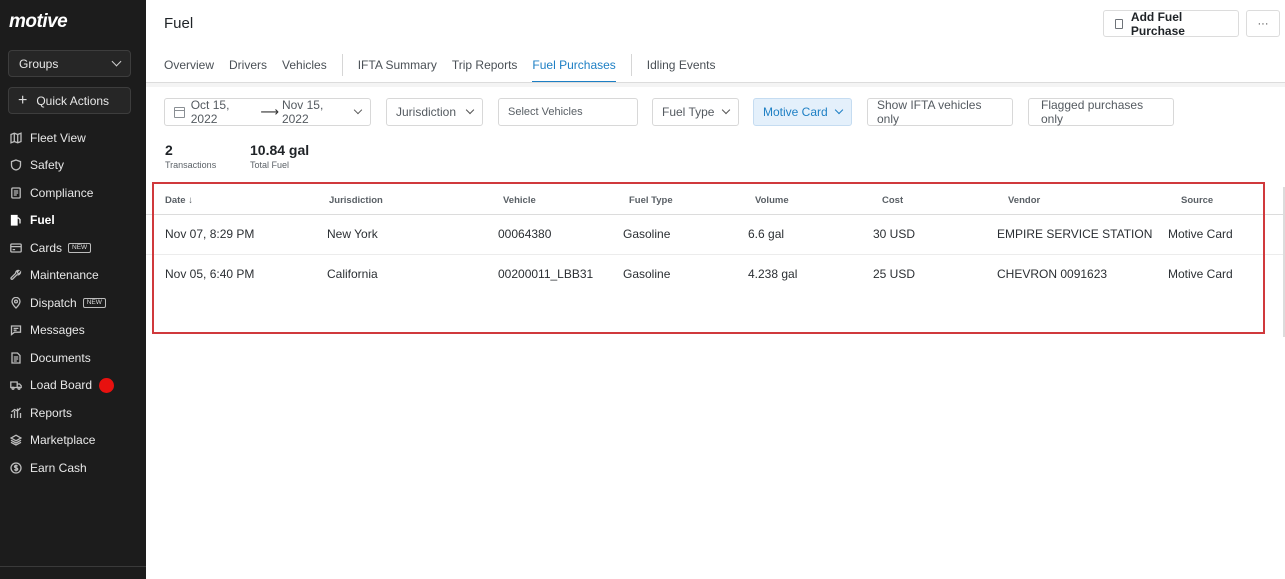 Image resolution: width=1285 pixels, height=579 pixels. Describe the element at coordinates (715, 85) in the screenshot. I see `filter-band` at that location.